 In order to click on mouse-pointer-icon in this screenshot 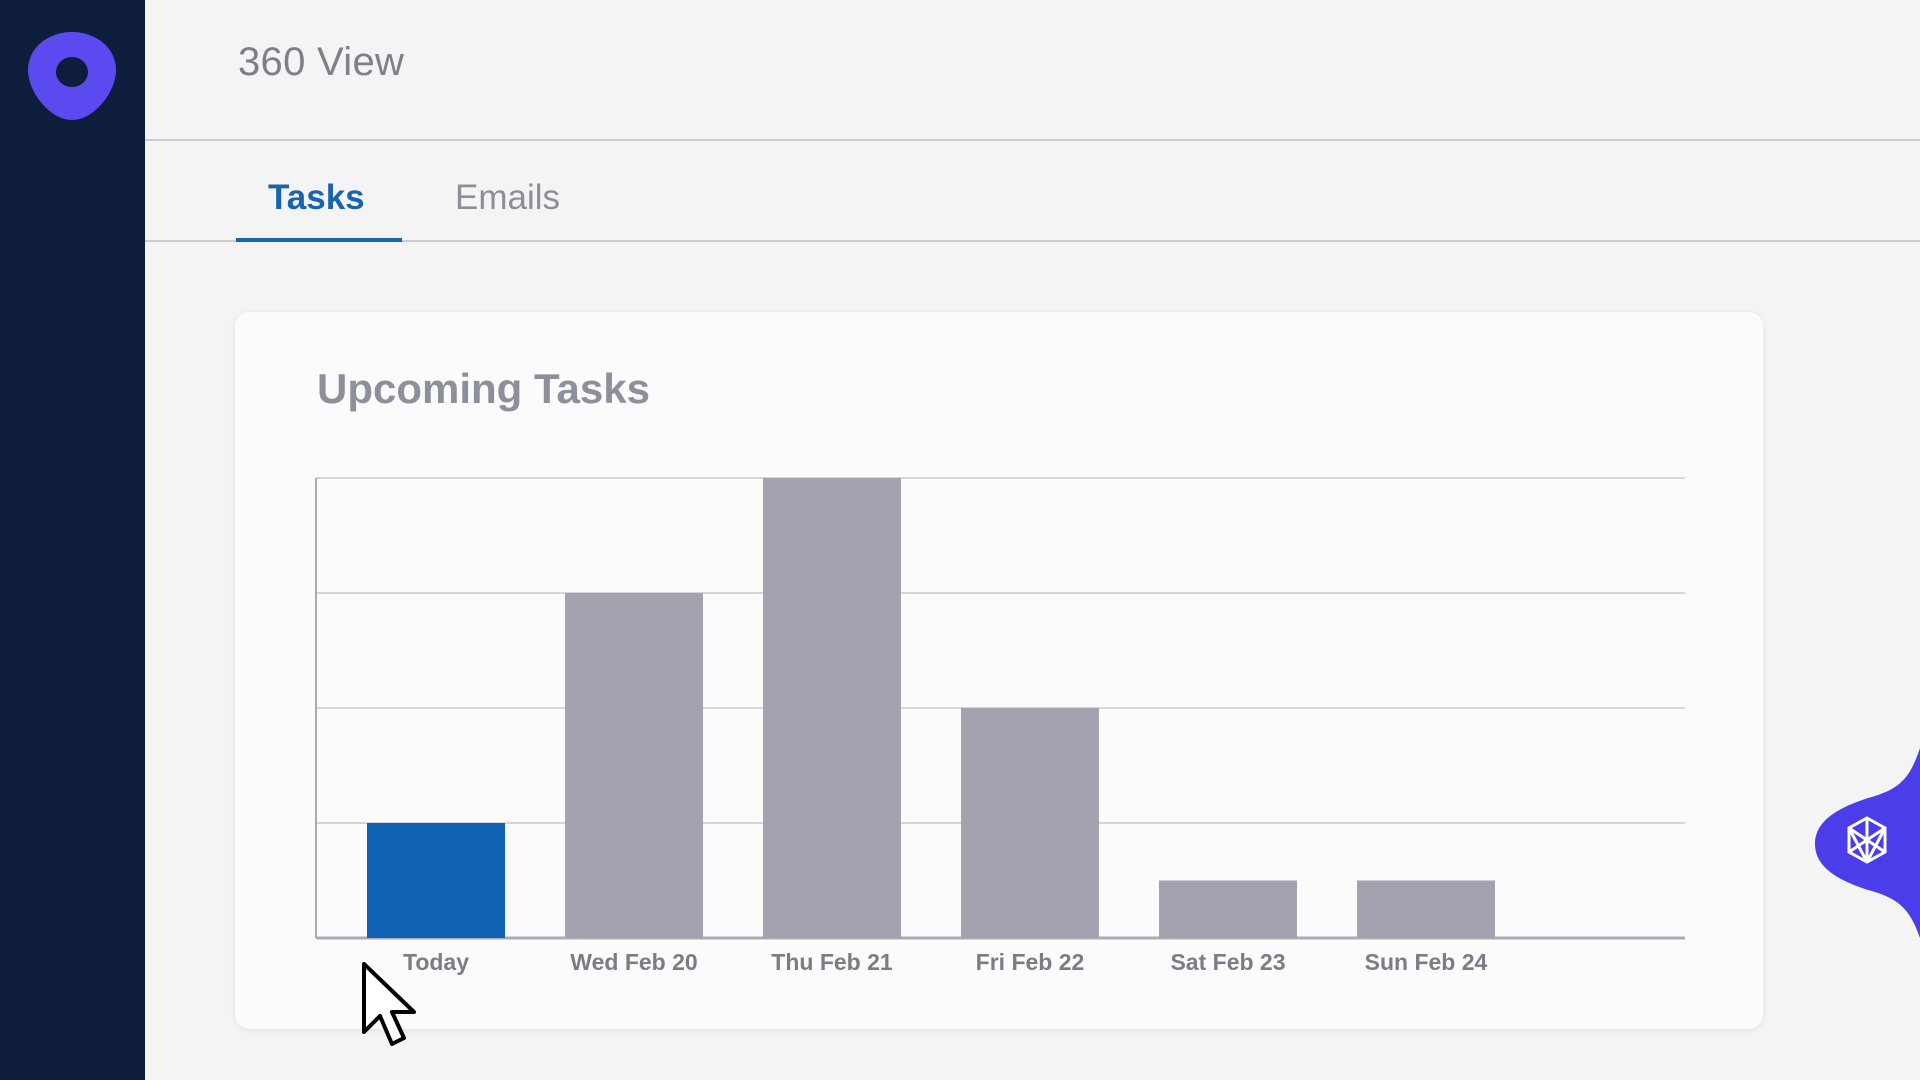, I will do `click(389, 1004)`.